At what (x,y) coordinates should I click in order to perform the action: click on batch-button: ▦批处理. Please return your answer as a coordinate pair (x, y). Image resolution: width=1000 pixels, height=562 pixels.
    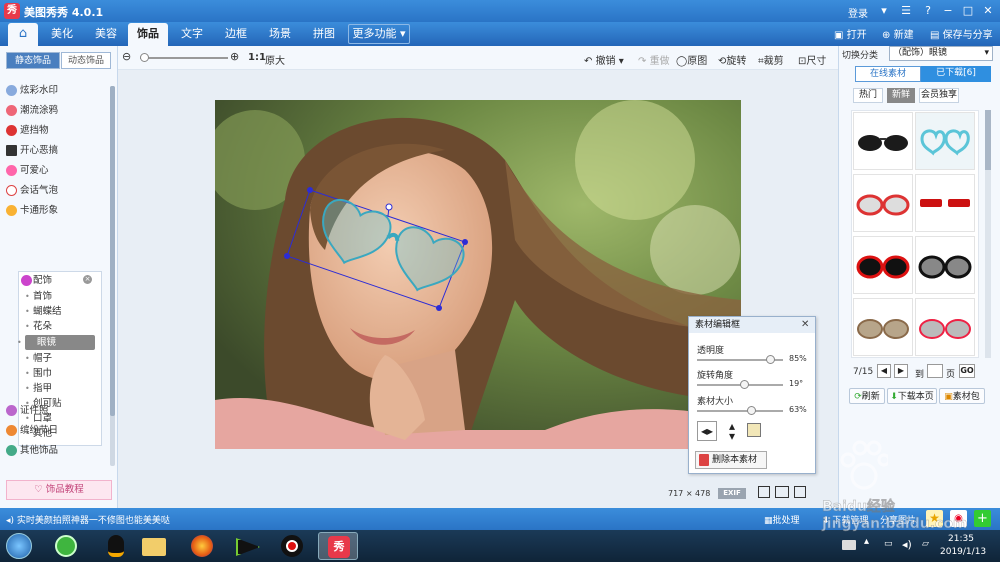
    Looking at the image, I should click on (782, 519).